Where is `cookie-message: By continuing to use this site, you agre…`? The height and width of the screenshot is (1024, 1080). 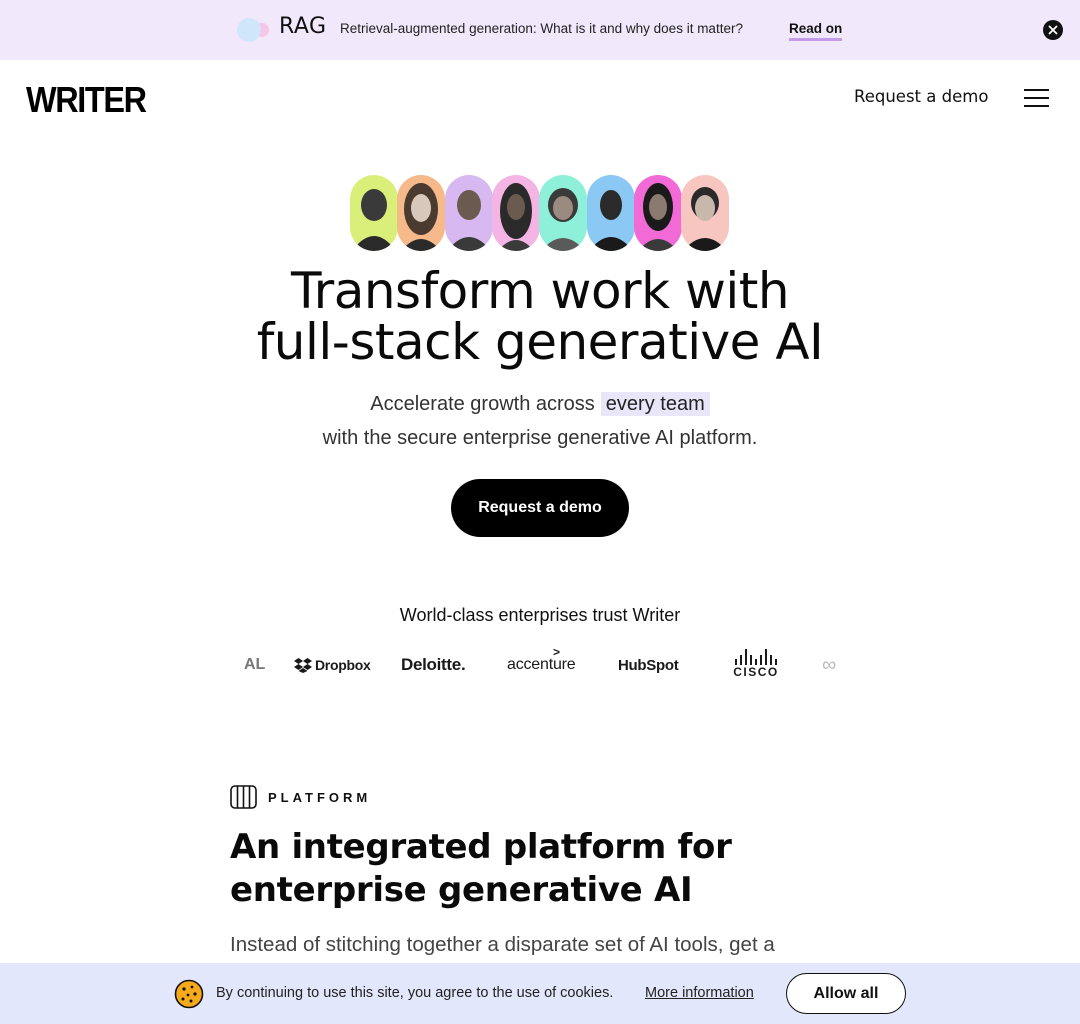 cookie-message: By continuing to use this site, you agre… is located at coordinates (415, 993).